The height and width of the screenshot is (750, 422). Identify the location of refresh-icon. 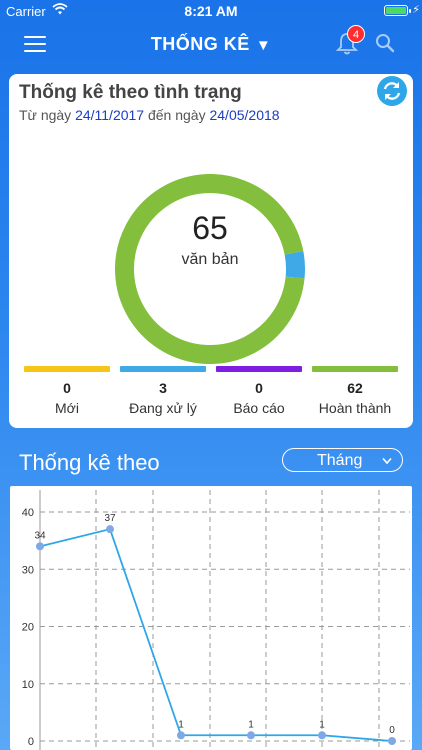
(392, 91).